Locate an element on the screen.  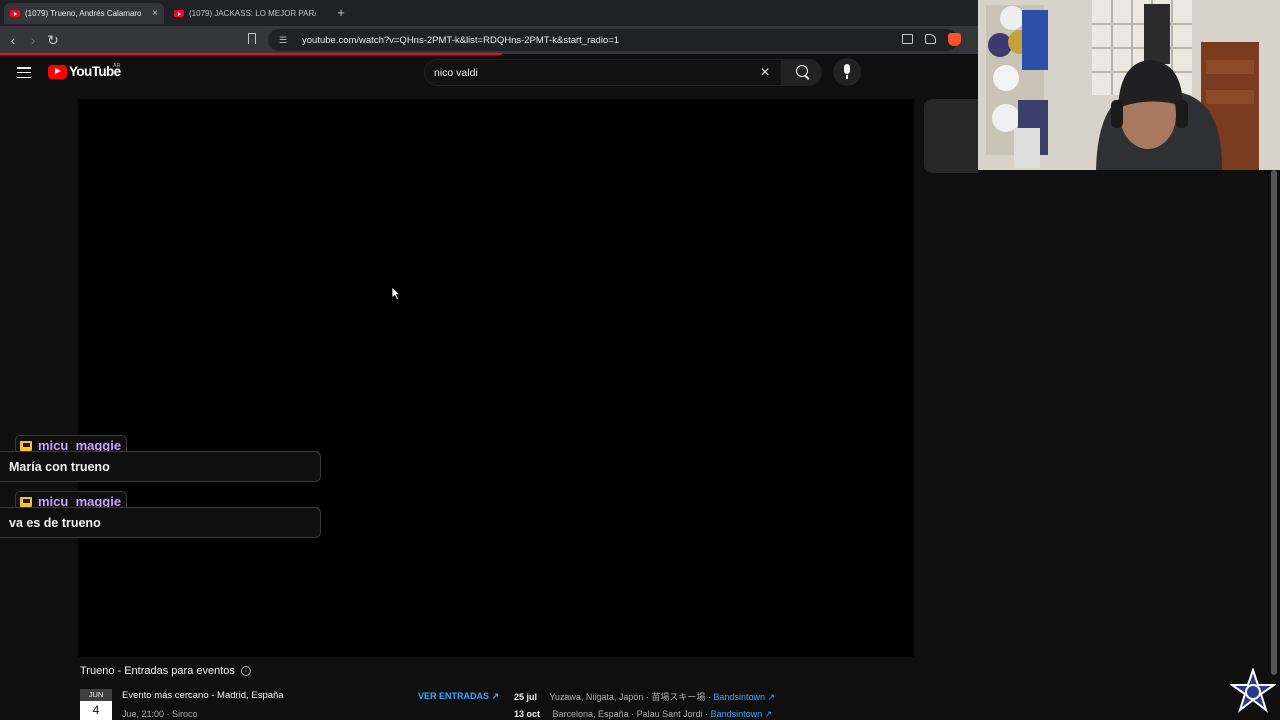
chat-message: va es de trueno is located at coordinates (160, 522).